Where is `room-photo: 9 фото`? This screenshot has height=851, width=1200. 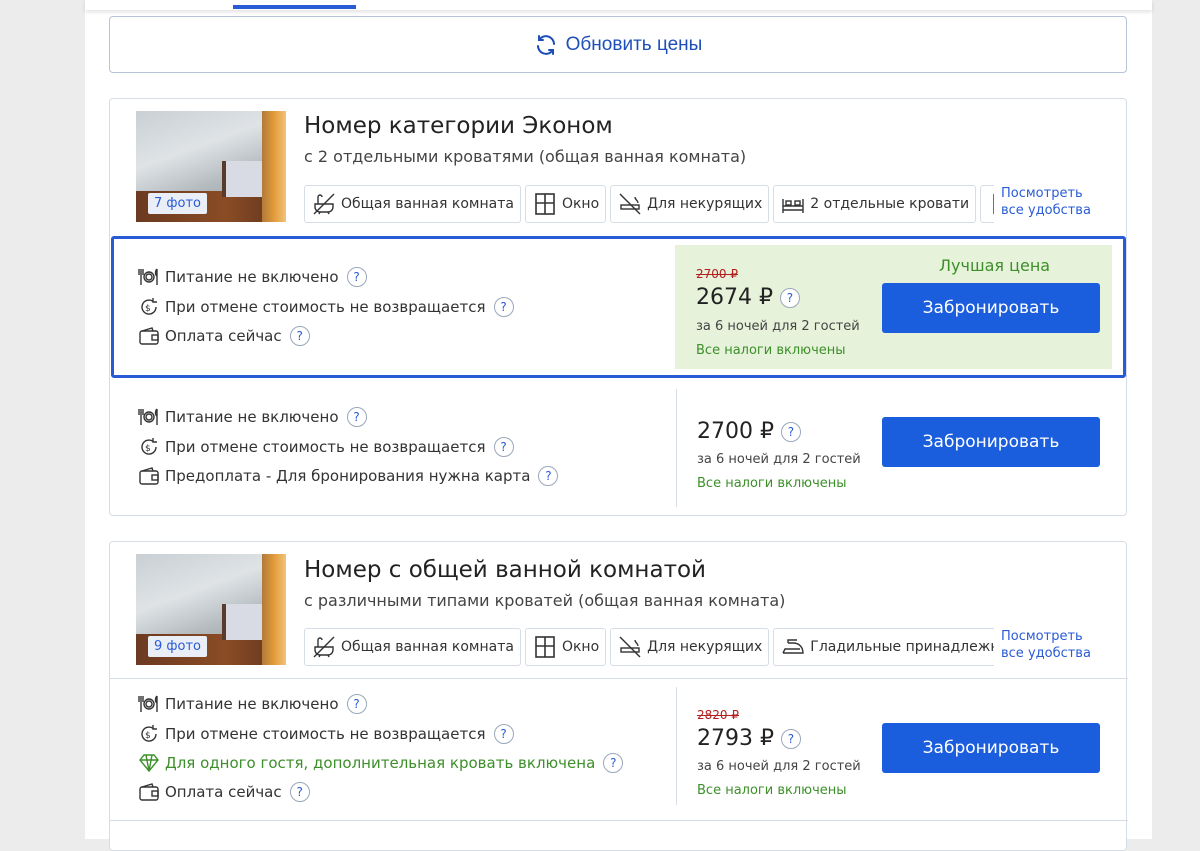 room-photo: 9 фото is located at coordinates (211, 609).